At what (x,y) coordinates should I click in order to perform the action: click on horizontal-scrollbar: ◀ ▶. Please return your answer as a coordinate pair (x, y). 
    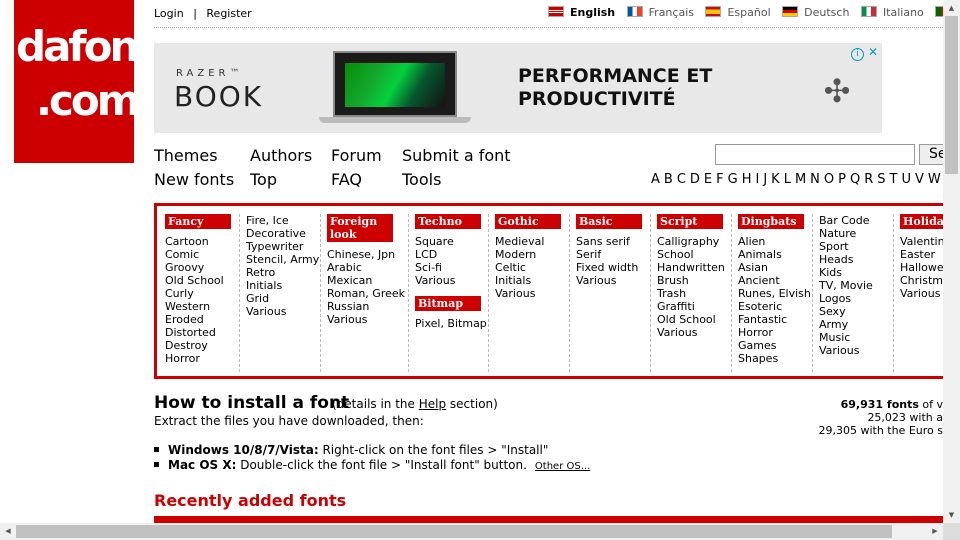
    Looking at the image, I should click on (471, 531).